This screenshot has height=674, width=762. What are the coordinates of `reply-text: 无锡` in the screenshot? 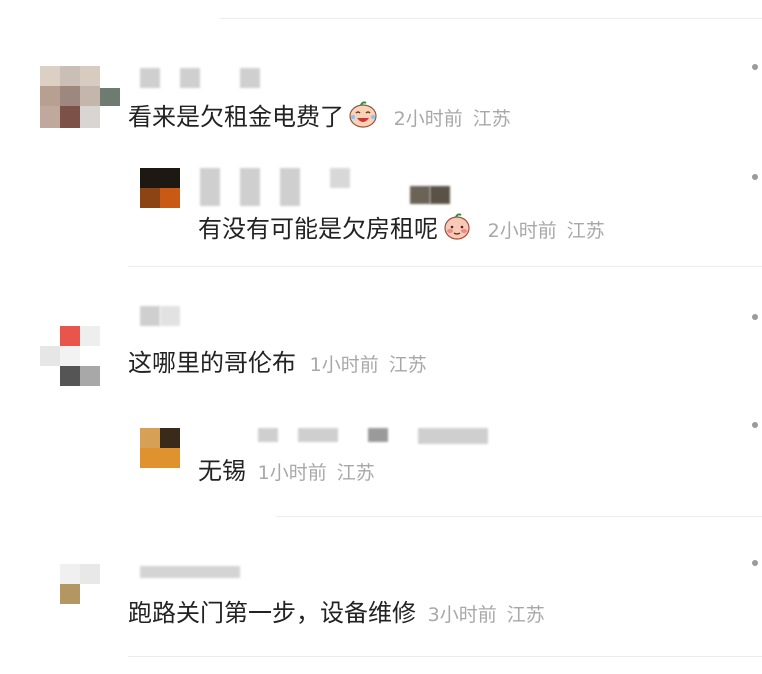 It's located at (222, 471).